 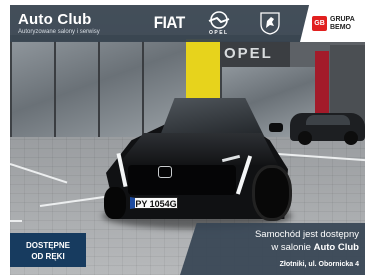 What do you see at coordinates (59, 32) in the screenshot?
I see `dealer-tagline: Autoryzowane salony i serwisy` at bounding box center [59, 32].